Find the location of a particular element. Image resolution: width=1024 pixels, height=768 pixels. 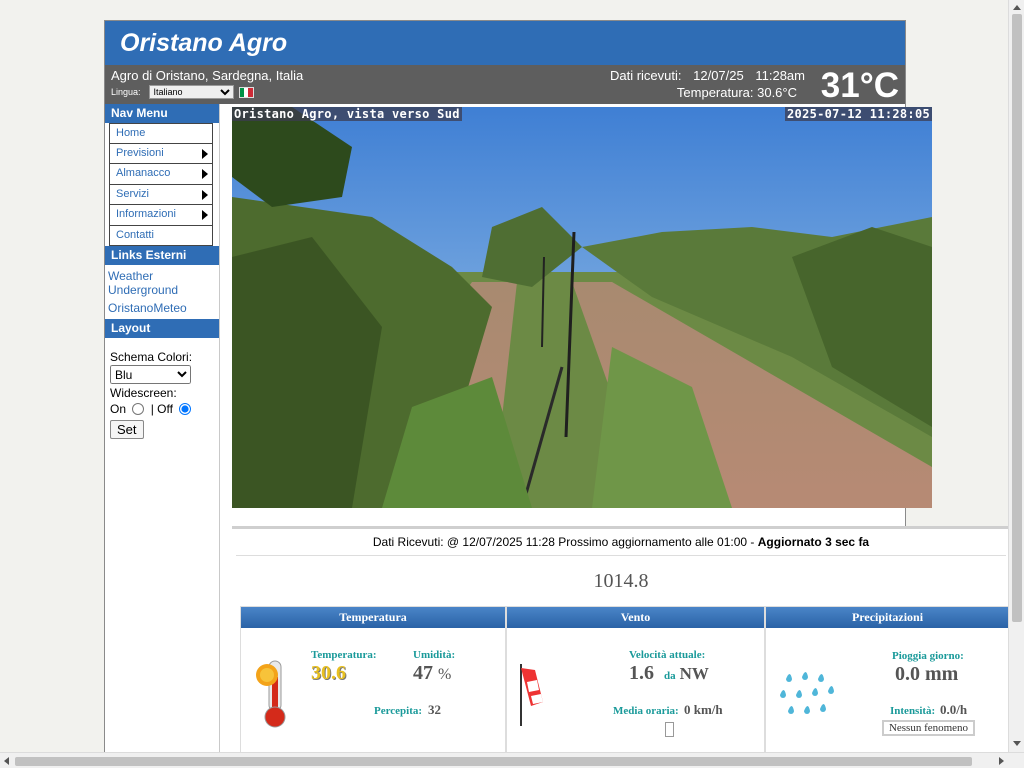

wind-direction-placeholder-icon is located at coordinates (669, 729).